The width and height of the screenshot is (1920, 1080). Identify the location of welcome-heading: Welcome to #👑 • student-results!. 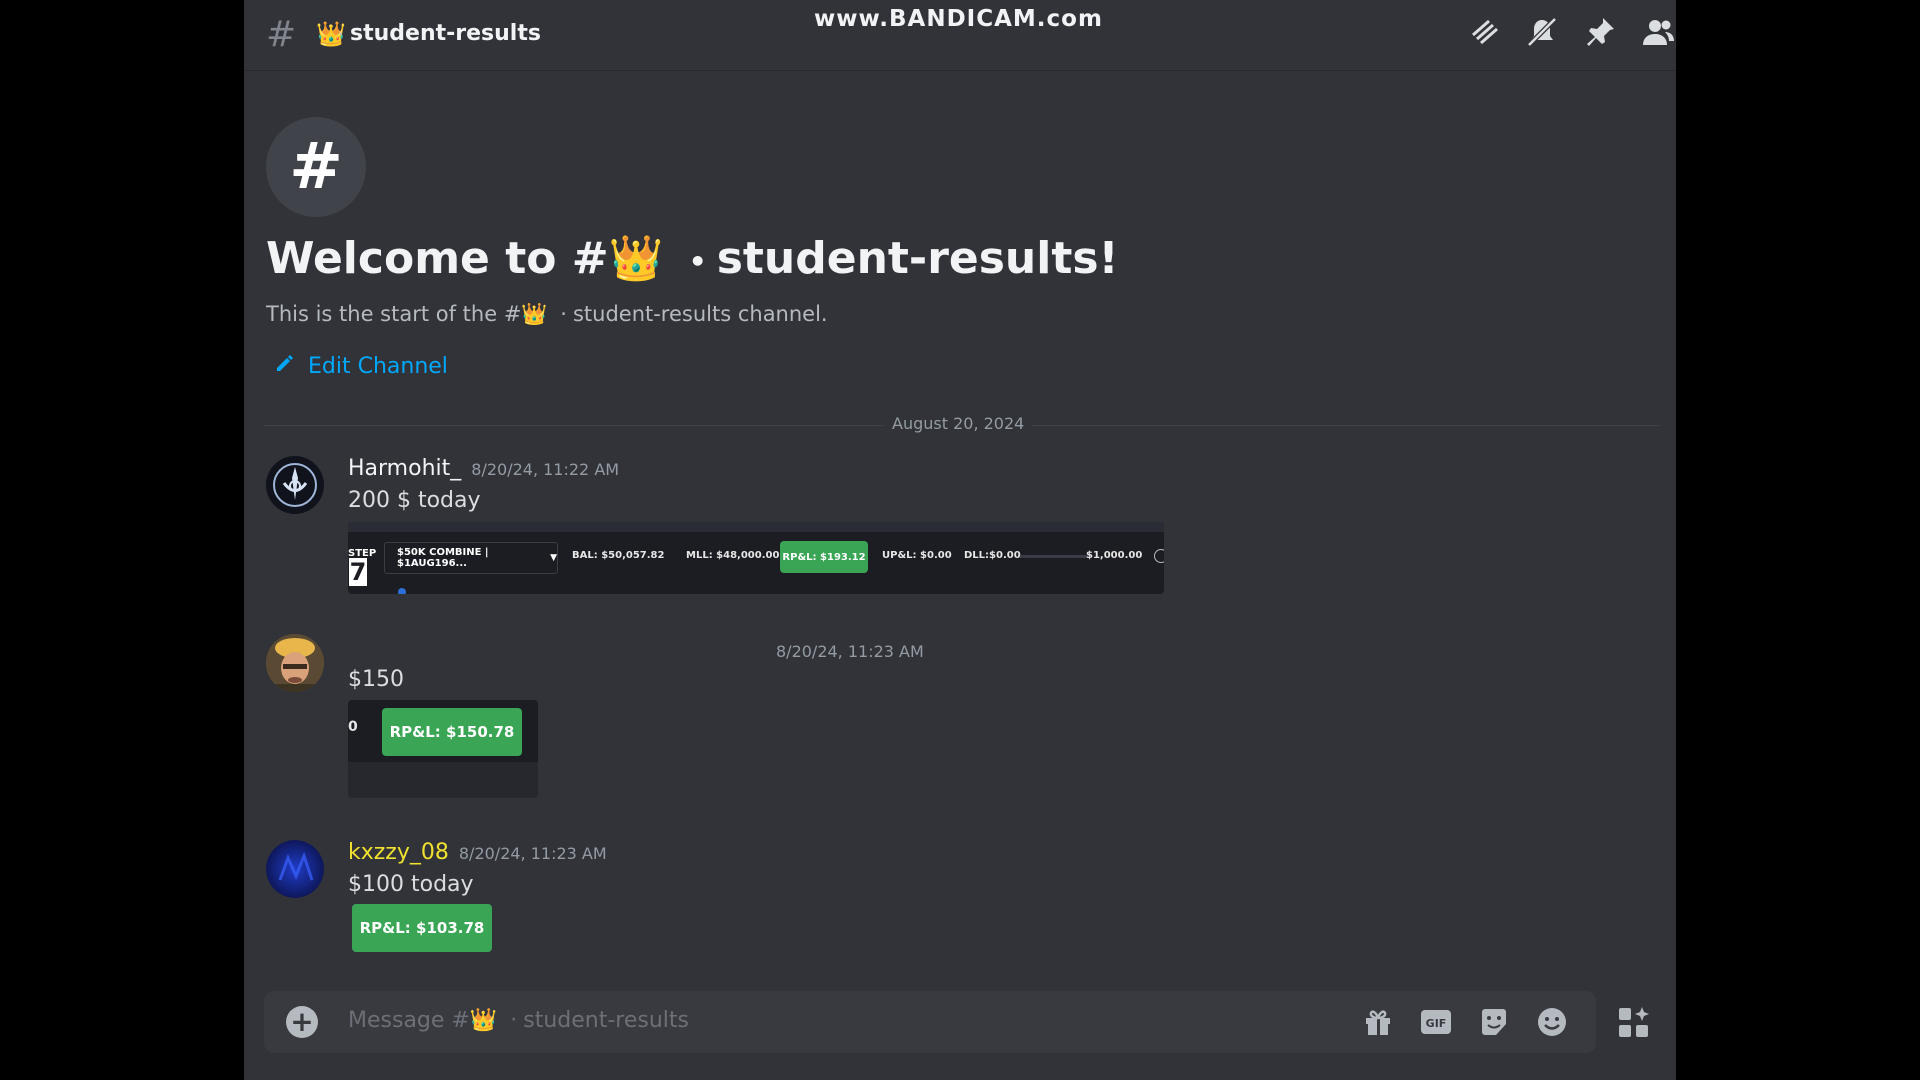
(692, 258).